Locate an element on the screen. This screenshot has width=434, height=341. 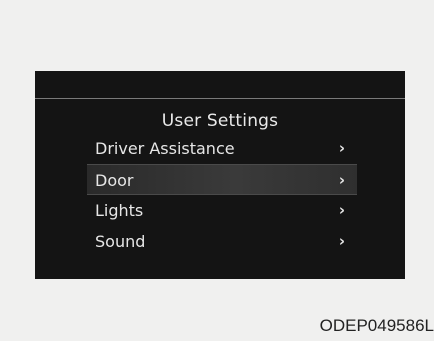
menu-item-label: Driver Assistance is located at coordinates (165, 148).